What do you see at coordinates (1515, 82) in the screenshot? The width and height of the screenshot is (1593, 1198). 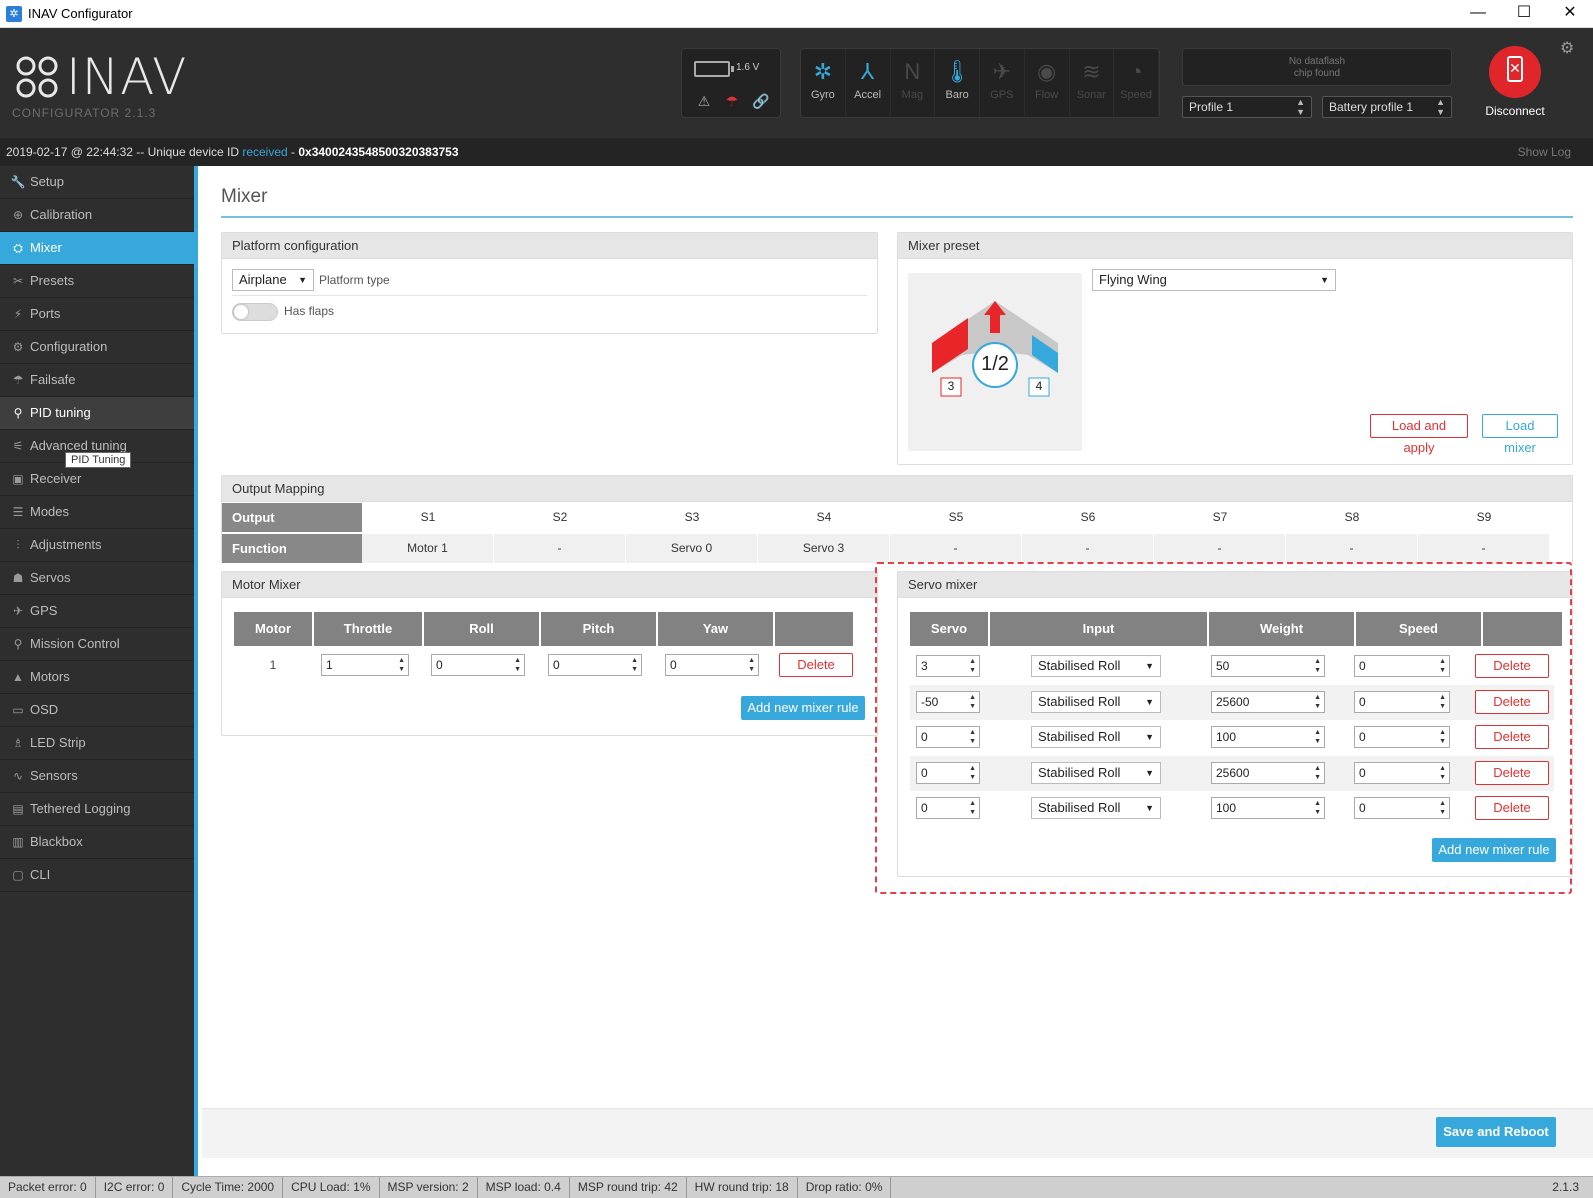 I see `disconnect-button: ✕ Disconnect` at bounding box center [1515, 82].